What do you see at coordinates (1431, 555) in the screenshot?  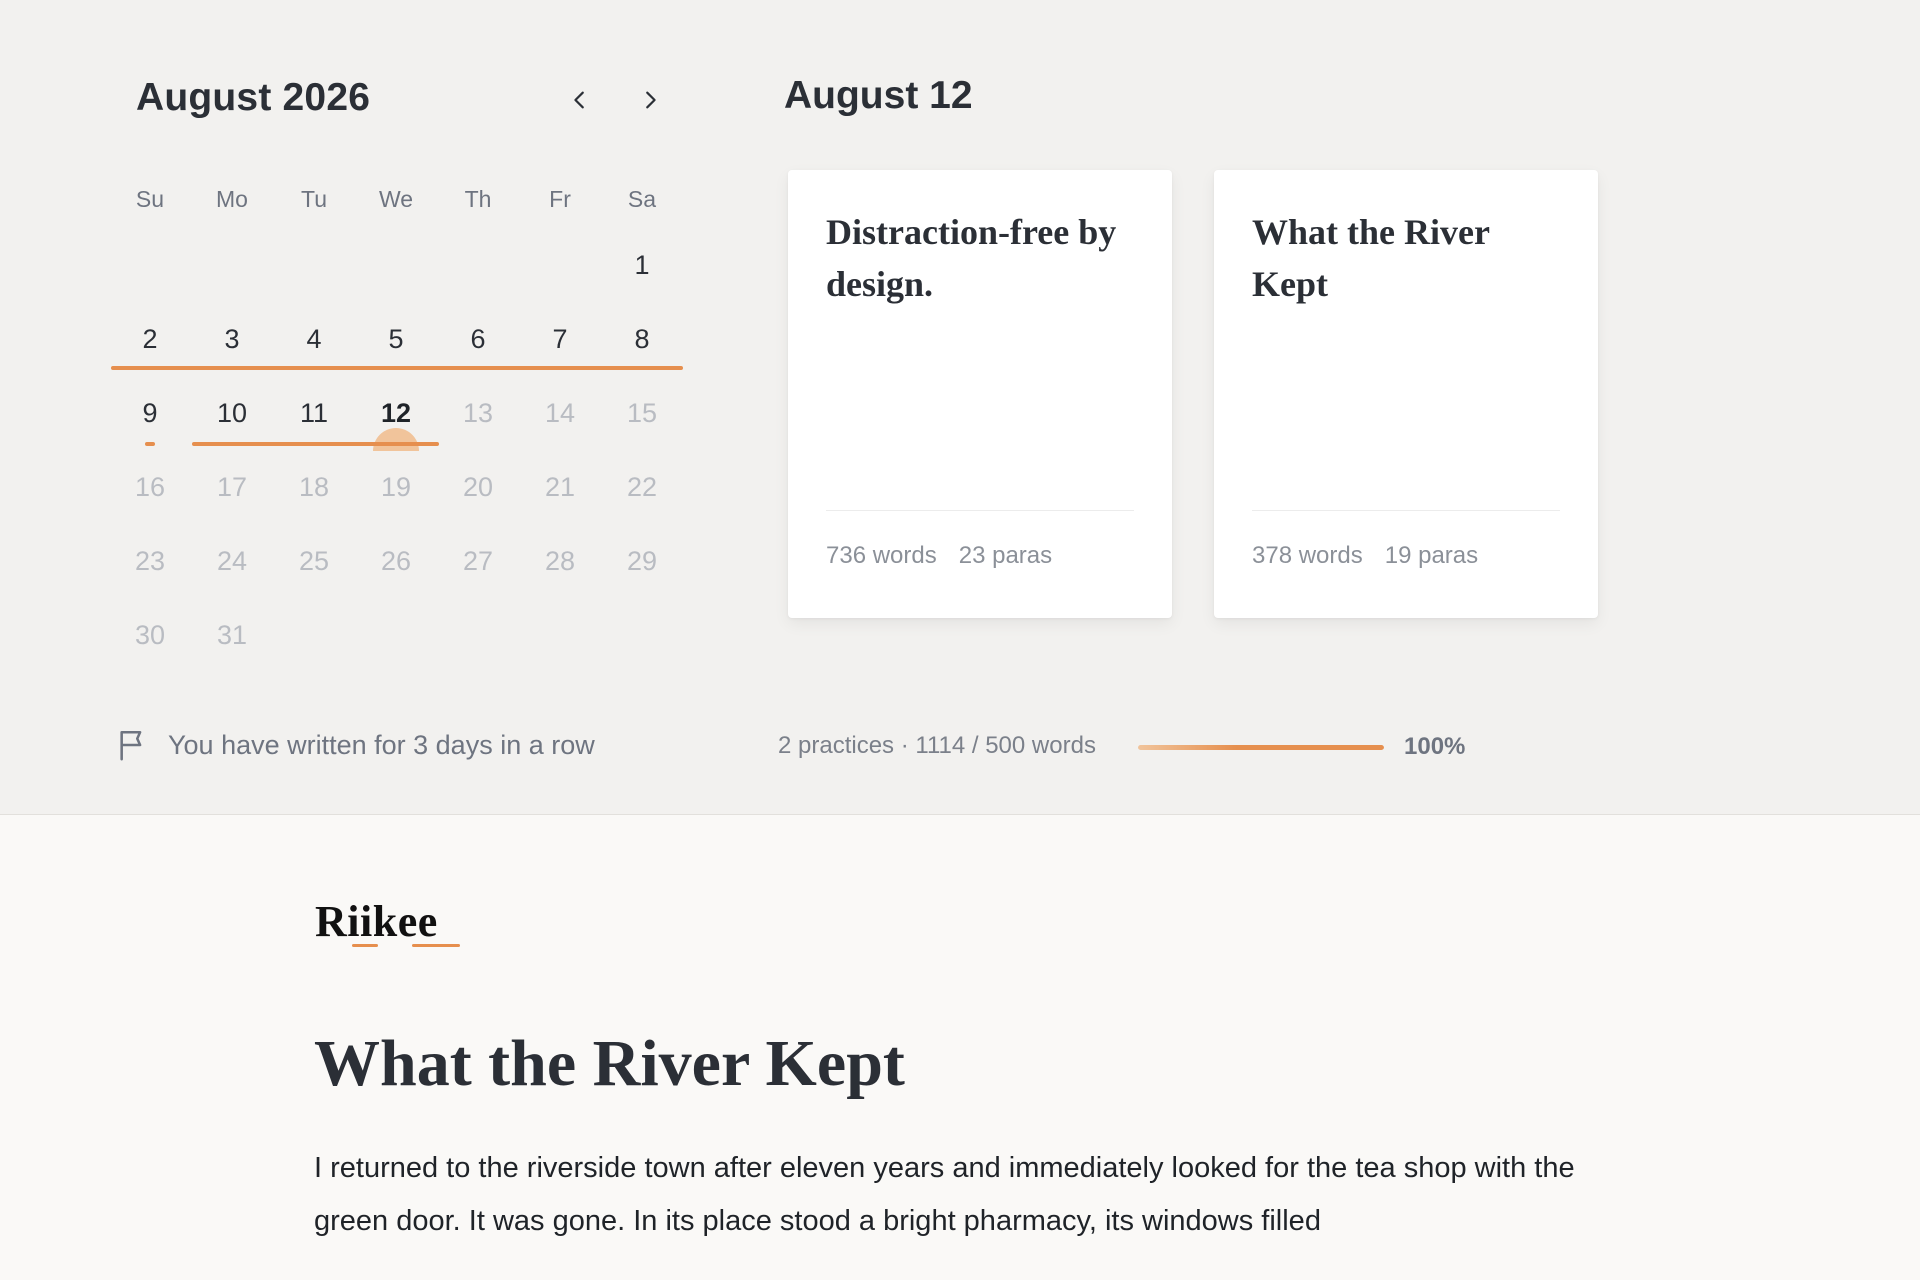 I see `paragraph-count: 19 paras` at bounding box center [1431, 555].